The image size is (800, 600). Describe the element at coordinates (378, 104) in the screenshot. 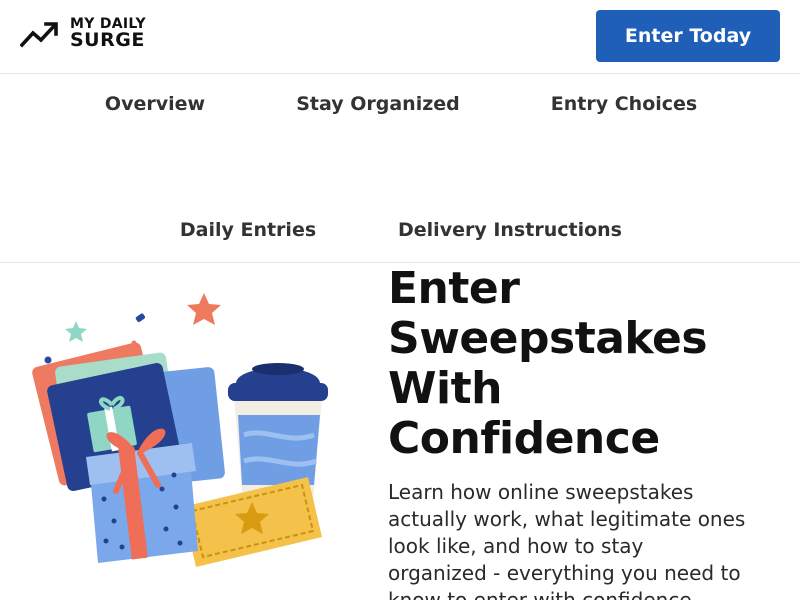

I see `nav-item-stay-organized: Stay Organized` at that location.